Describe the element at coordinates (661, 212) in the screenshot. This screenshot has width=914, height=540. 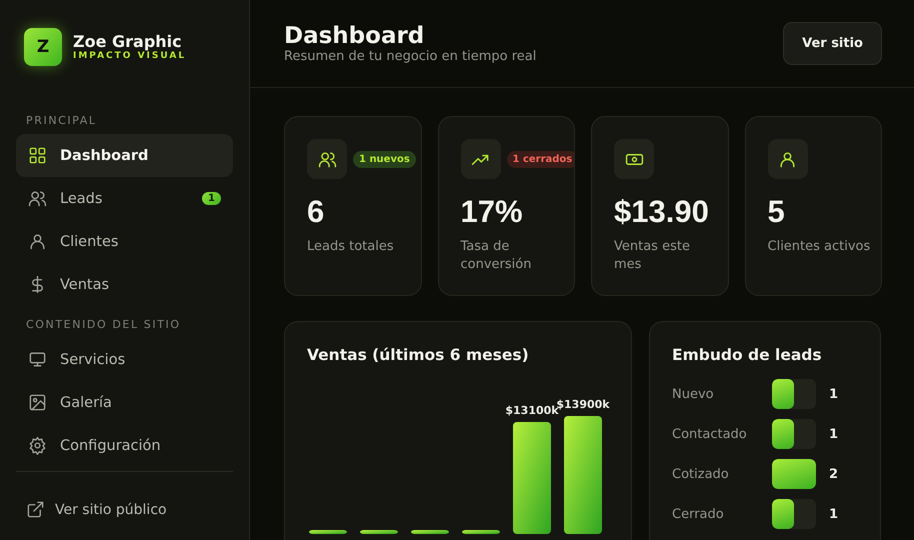
I see `stat-value: $13.90` at that location.